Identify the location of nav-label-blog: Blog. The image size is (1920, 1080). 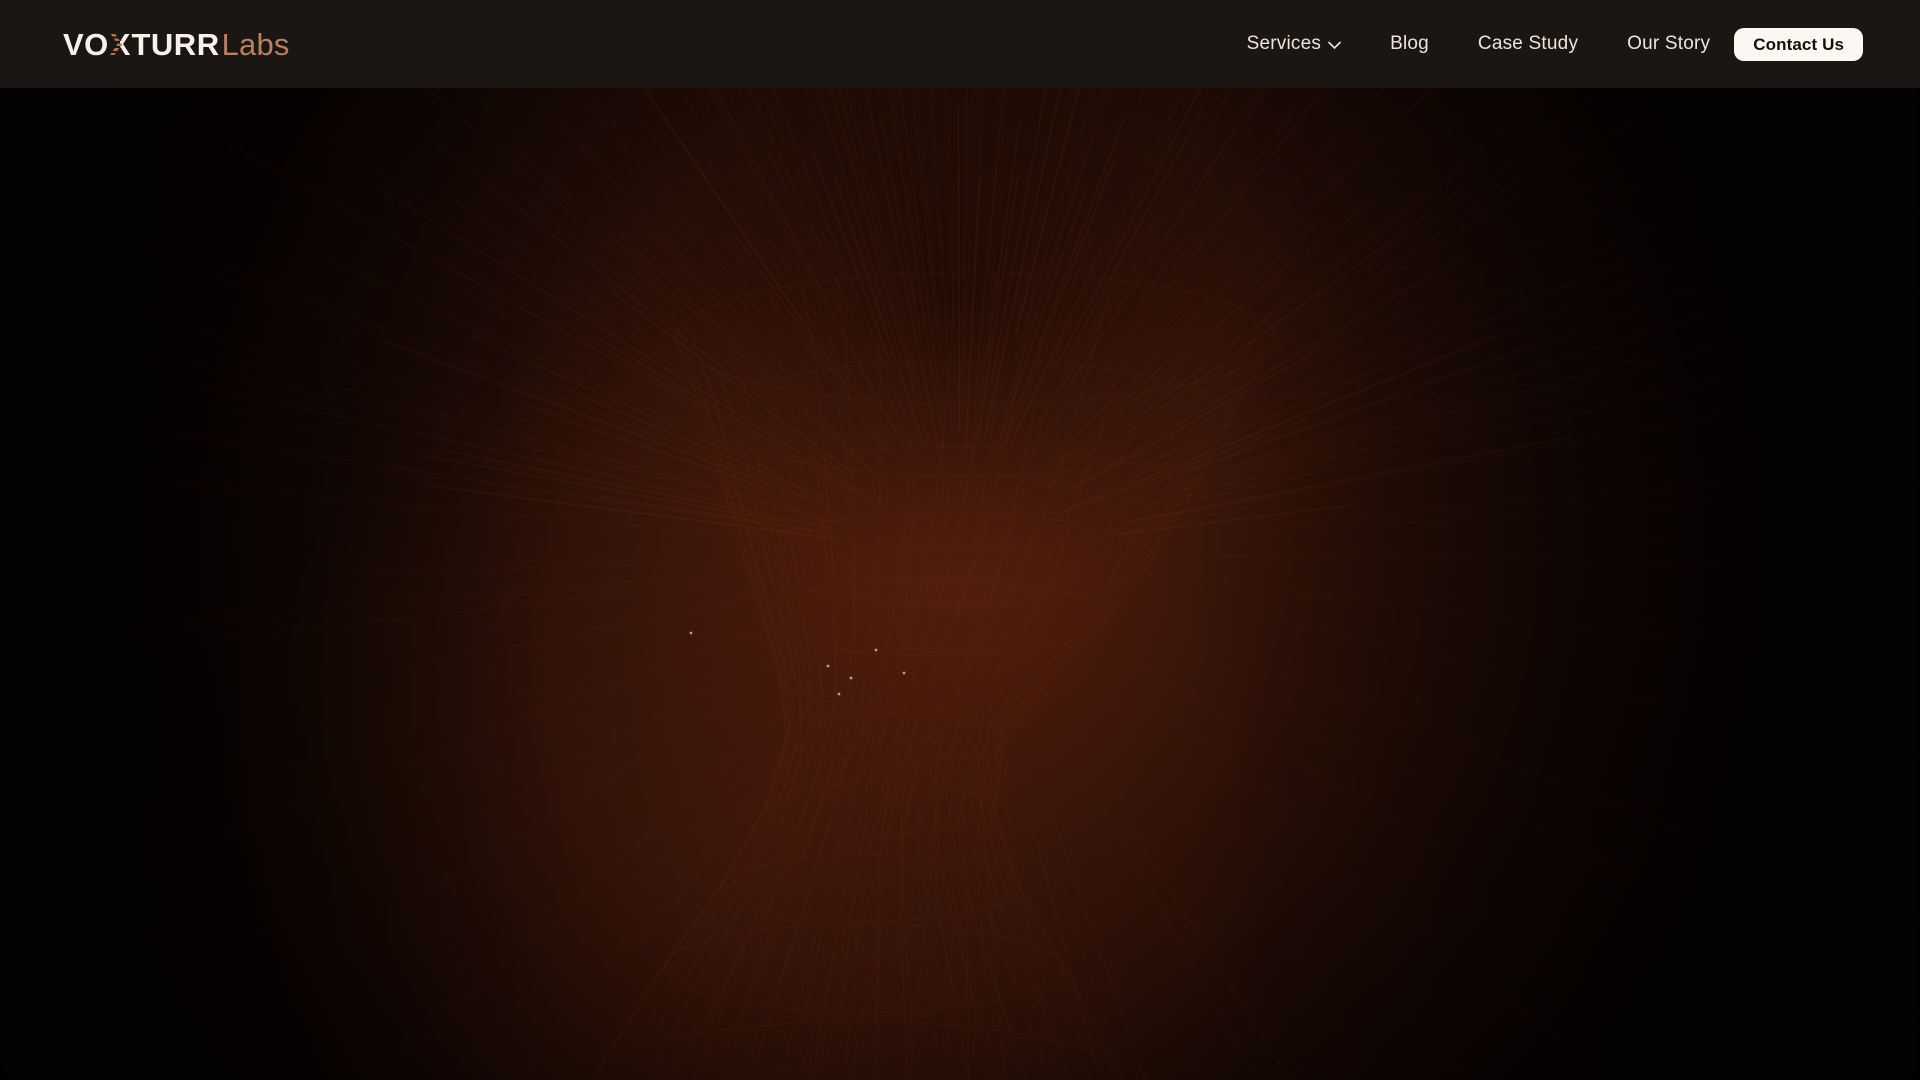
(1409, 43).